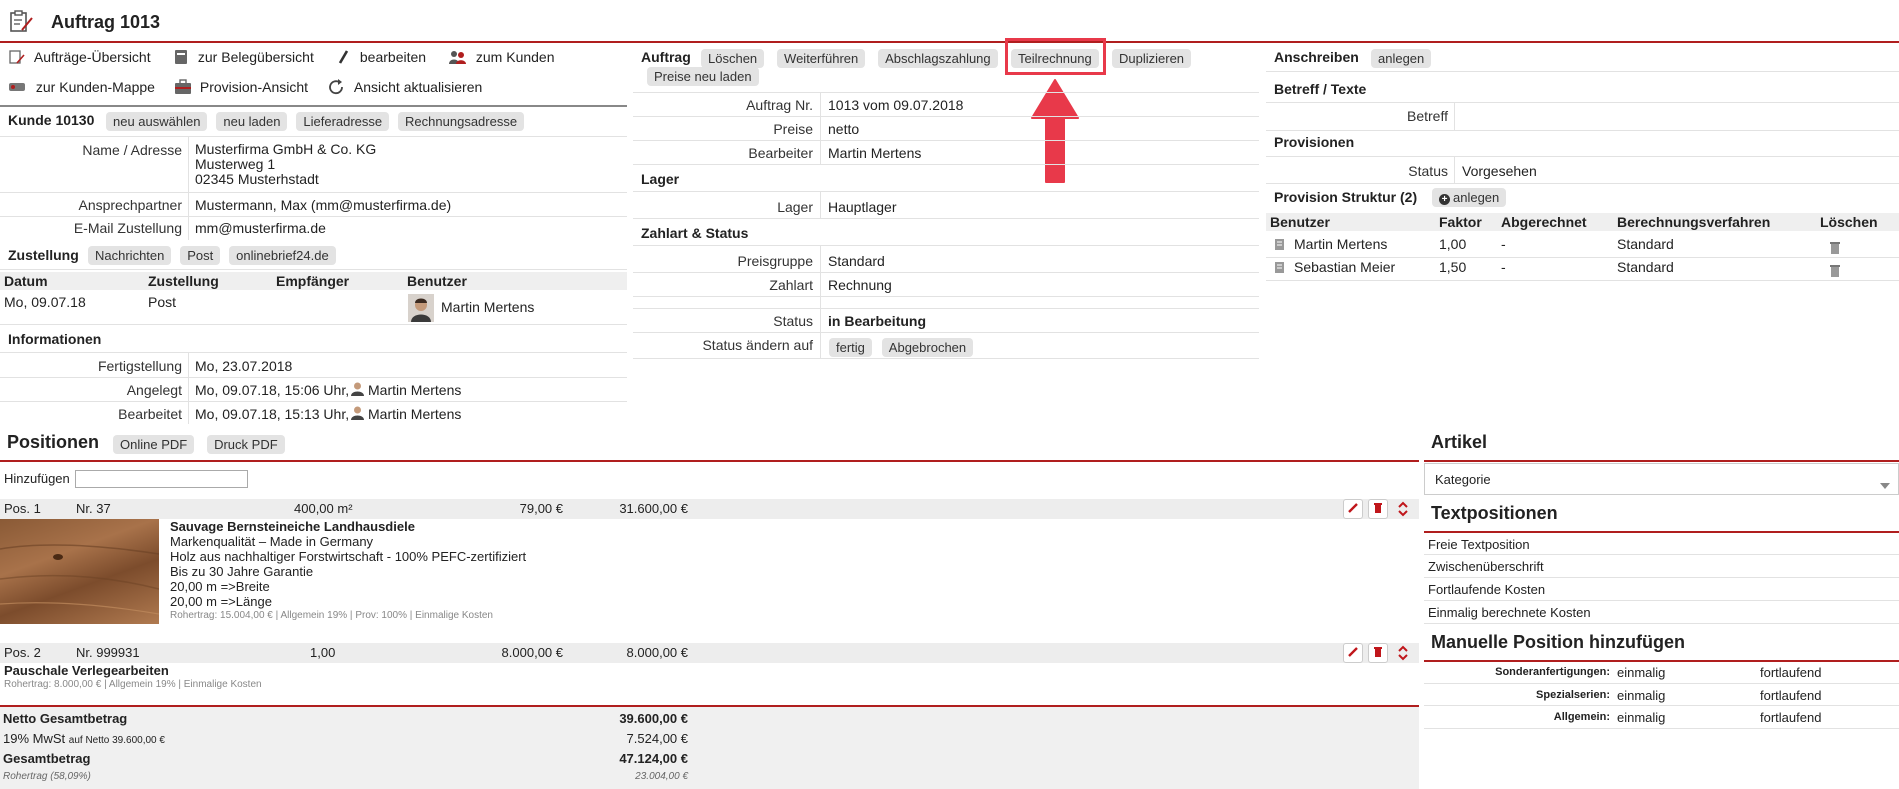 The width and height of the screenshot is (1899, 789). Describe the element at coordinates (337, 88) in the screenshot. I see `refresh-icon` at that location.